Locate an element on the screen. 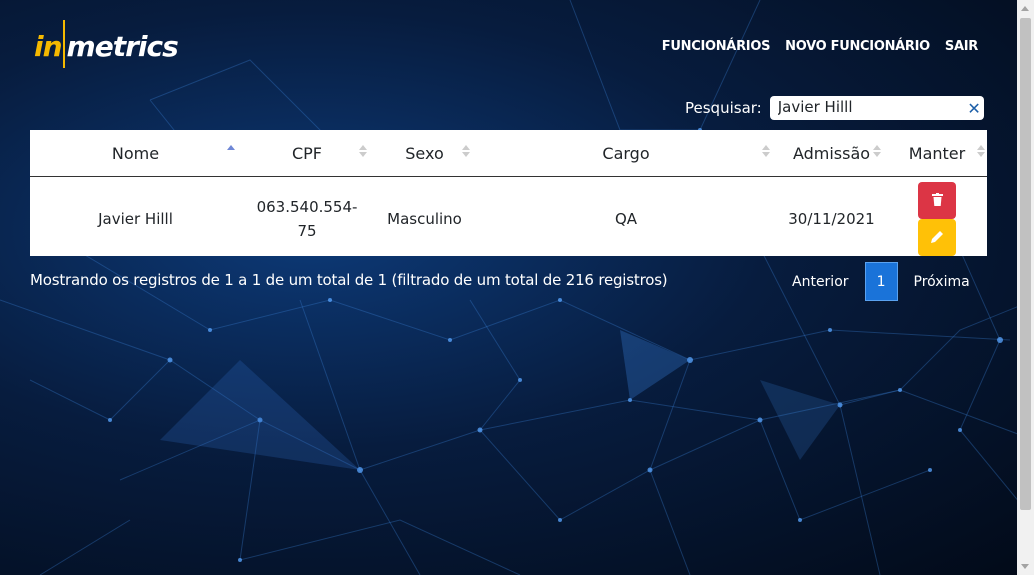  pagination-previous: Anterior is located at coordinates (820, 282).